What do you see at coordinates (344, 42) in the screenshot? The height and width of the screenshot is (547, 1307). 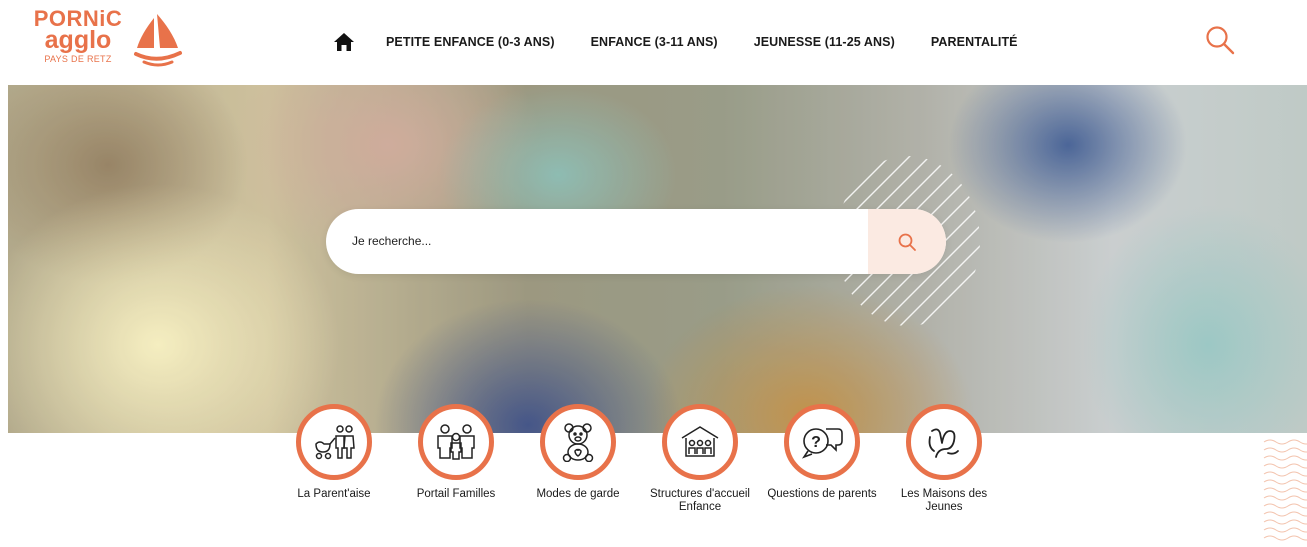 I see `home-icon` at bounding box center [344, 42].